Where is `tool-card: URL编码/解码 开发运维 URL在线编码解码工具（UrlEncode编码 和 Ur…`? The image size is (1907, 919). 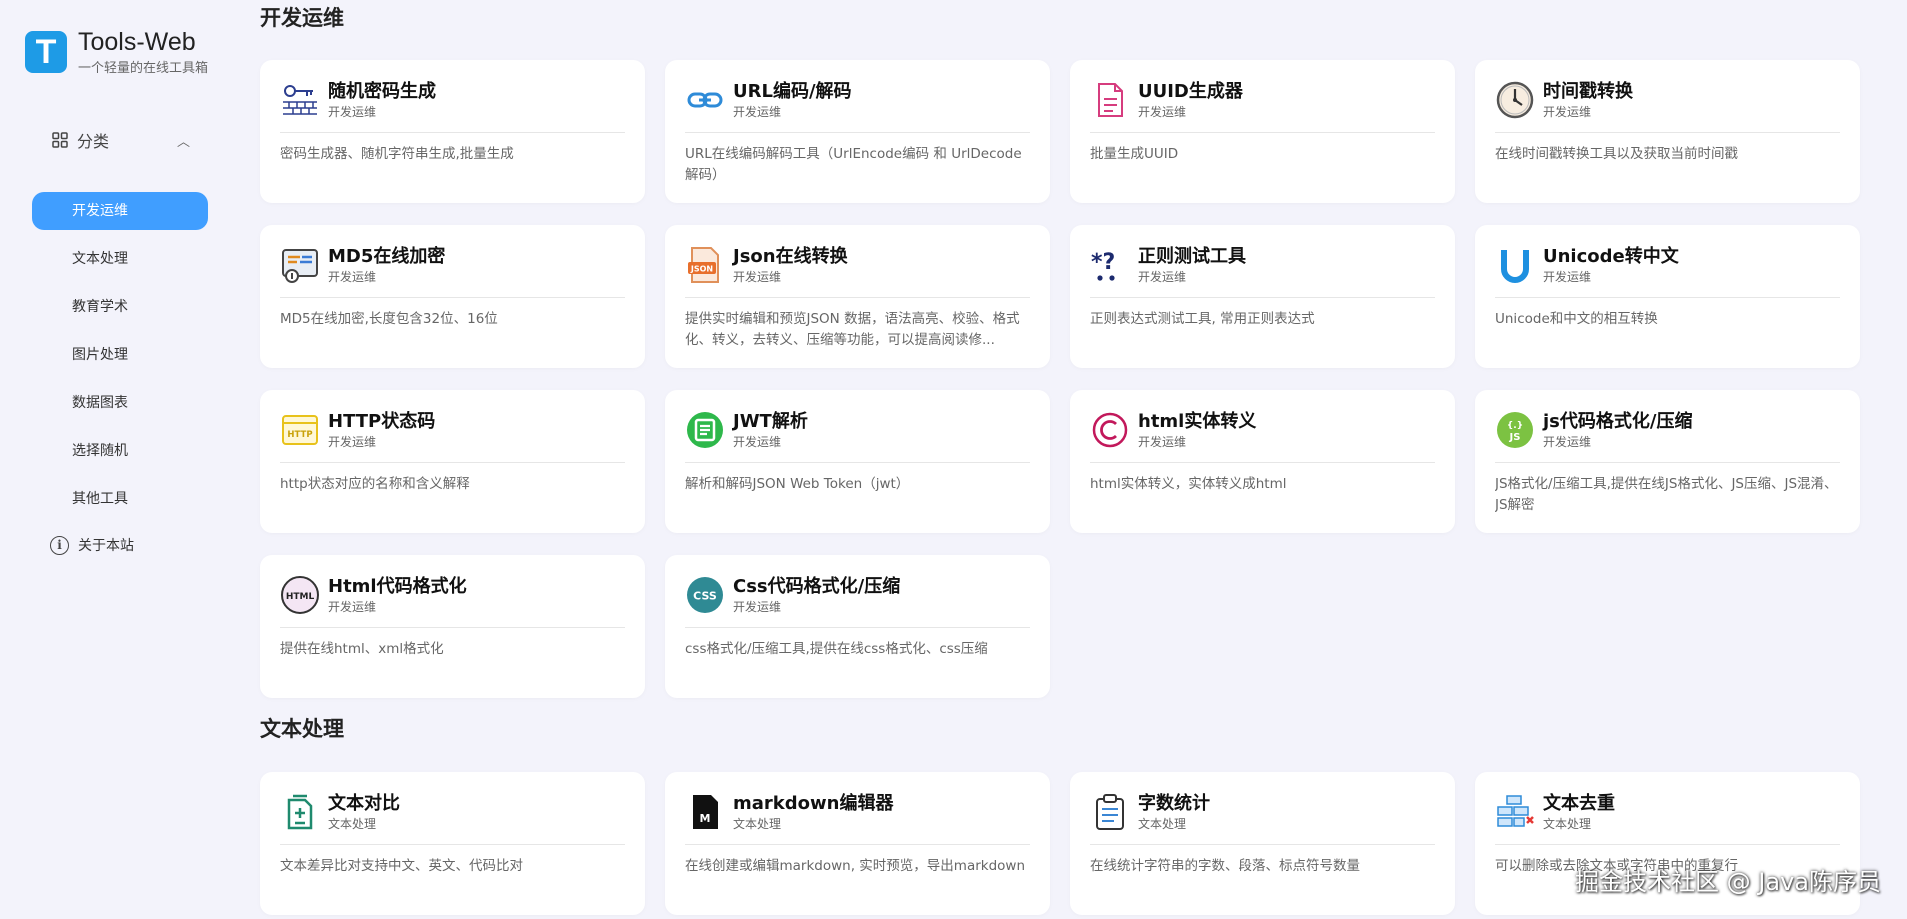 tool-card: URL编码/解码 开发运维 URL在线编码解码工具（UrlEncode编码 和 Ur… is located at coordinates (857, 131).